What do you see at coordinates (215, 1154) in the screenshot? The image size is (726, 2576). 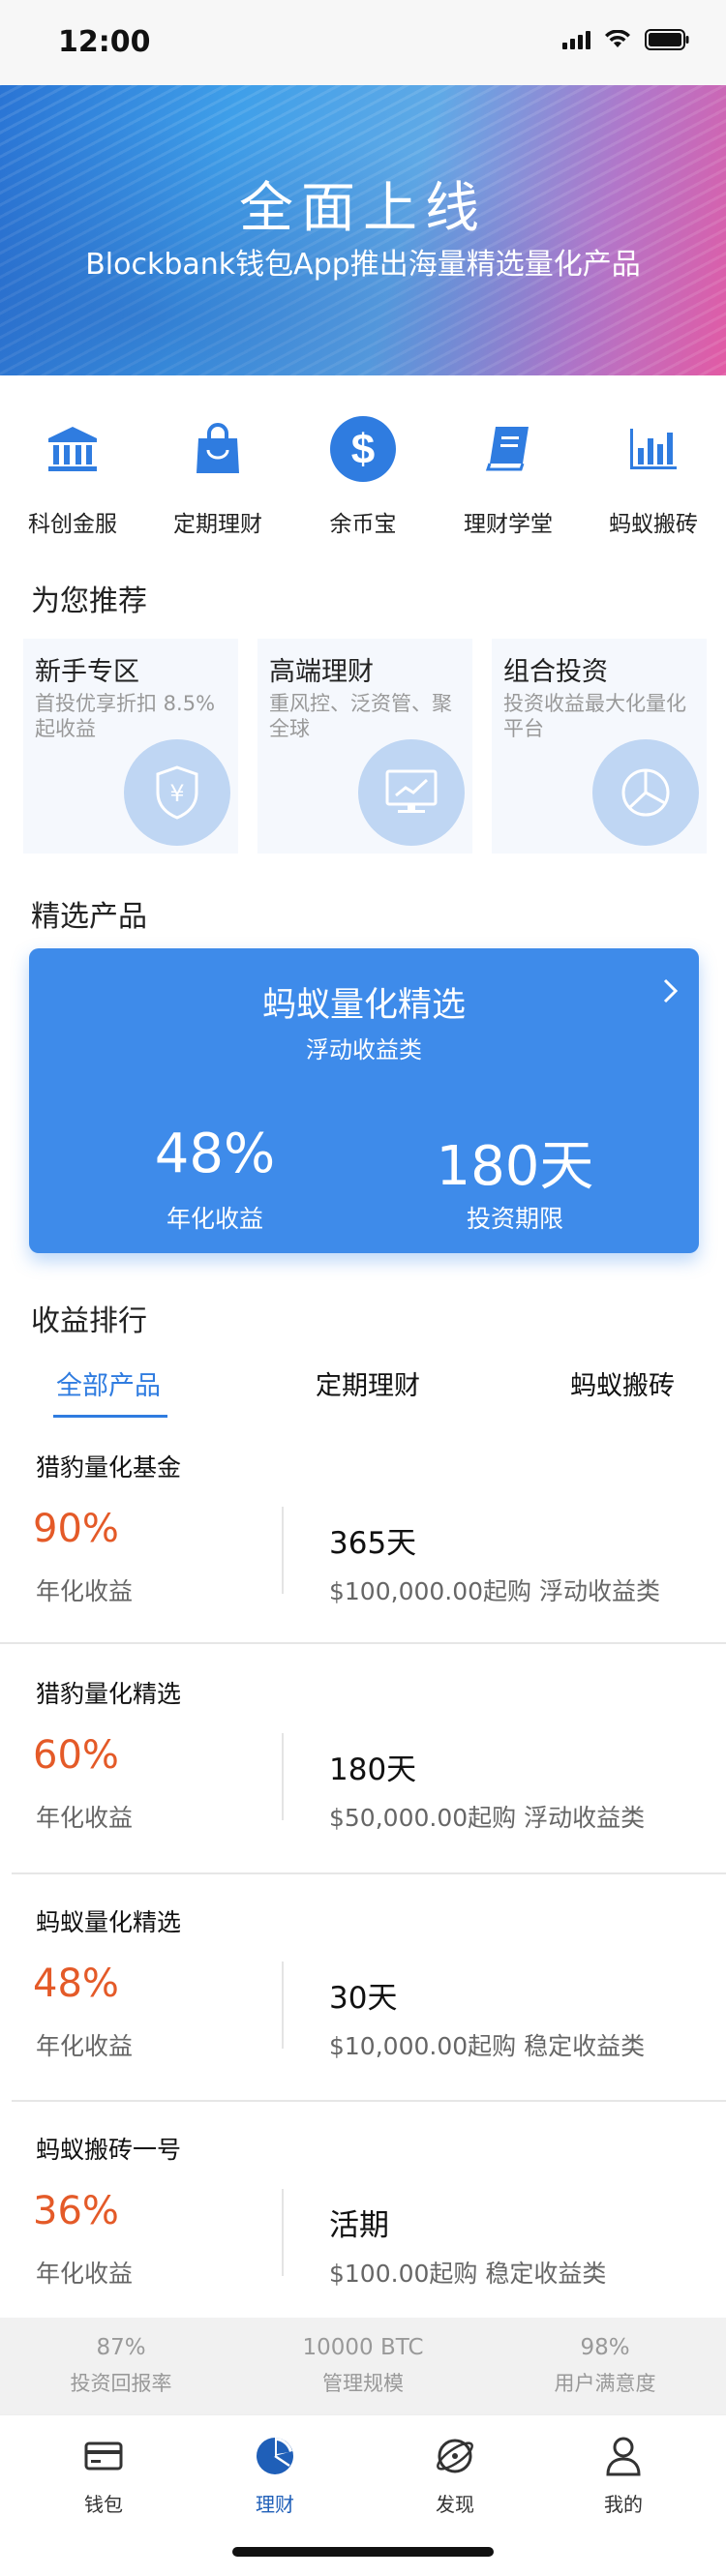 I see `featured-rate: 48%` at bounding box center [215, 1154].